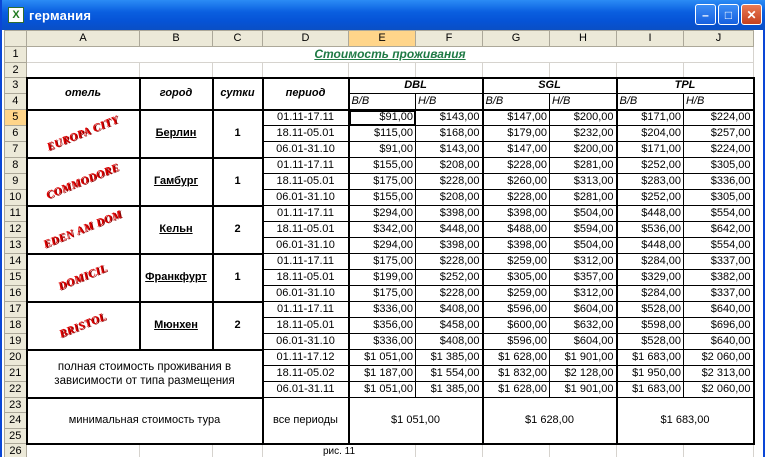  Describe the element at coordinates (719, 325) in the screenshot. I see `price-cell: $696,00` at that location.